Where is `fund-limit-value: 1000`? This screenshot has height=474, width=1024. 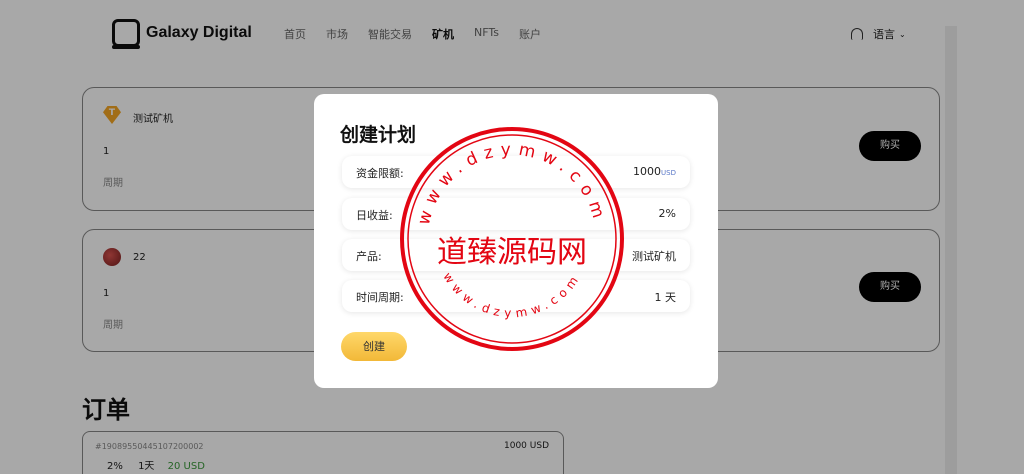
fund-limit-value: 1000 is located at coordinates (647, 171).